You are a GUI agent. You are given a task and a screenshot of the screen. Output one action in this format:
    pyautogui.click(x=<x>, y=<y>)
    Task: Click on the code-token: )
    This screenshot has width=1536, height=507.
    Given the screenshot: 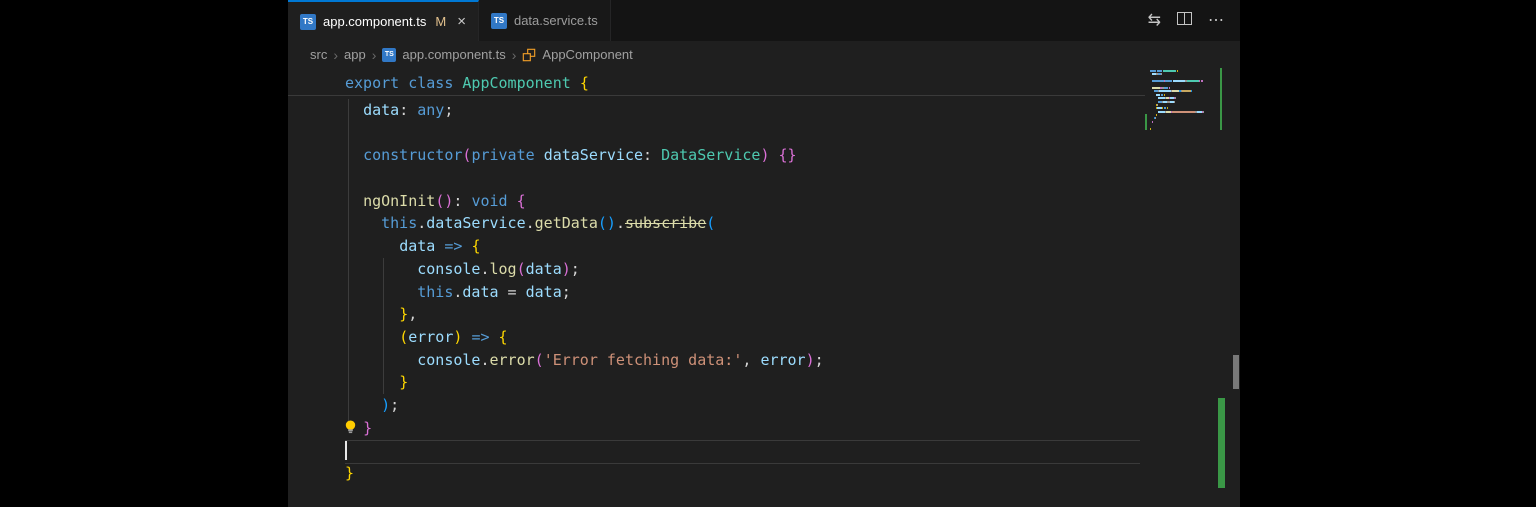 What is the action you would take?
    pyautogui.click(x=611, y=223)
    